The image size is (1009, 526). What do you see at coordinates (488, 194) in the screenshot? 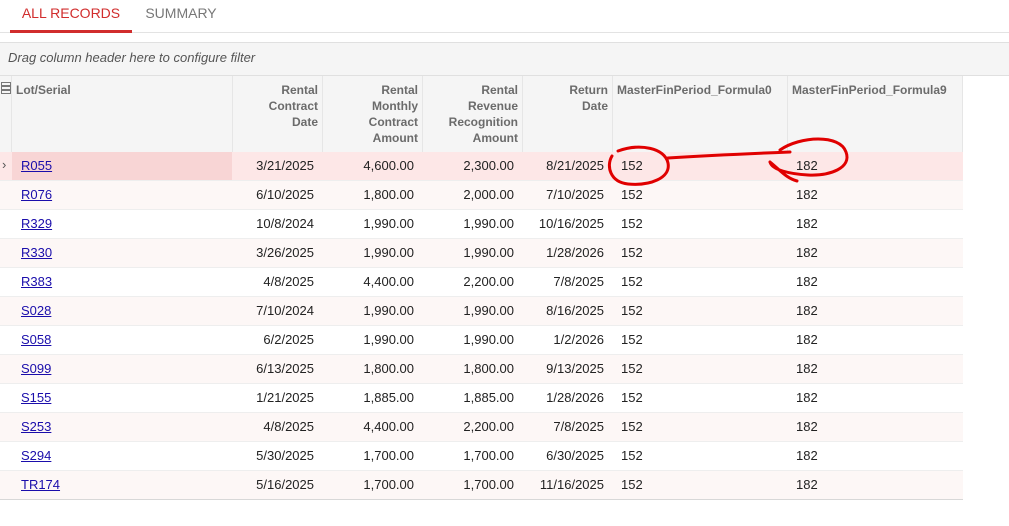
I see `revenue-recognition-amount-cell: 2,000.00` at bounding box center [488, 194].